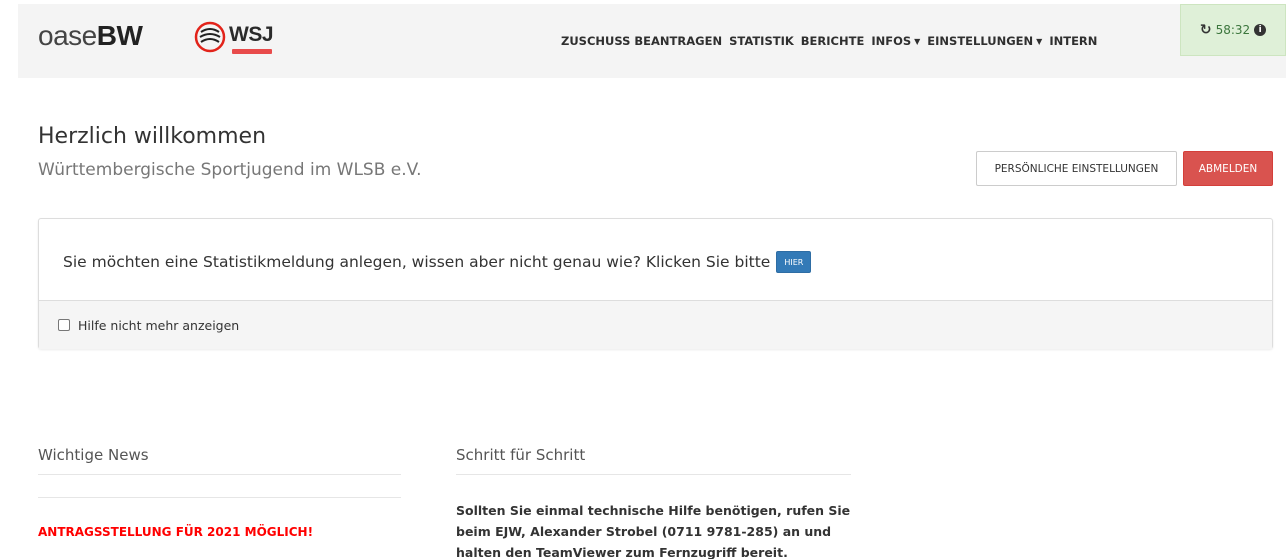 The height and width of the screenshot is (559, 1286). Describe the element at coordinates (119, 35) in the screenshot. I see `brand-logo-bold: BW` at that location.